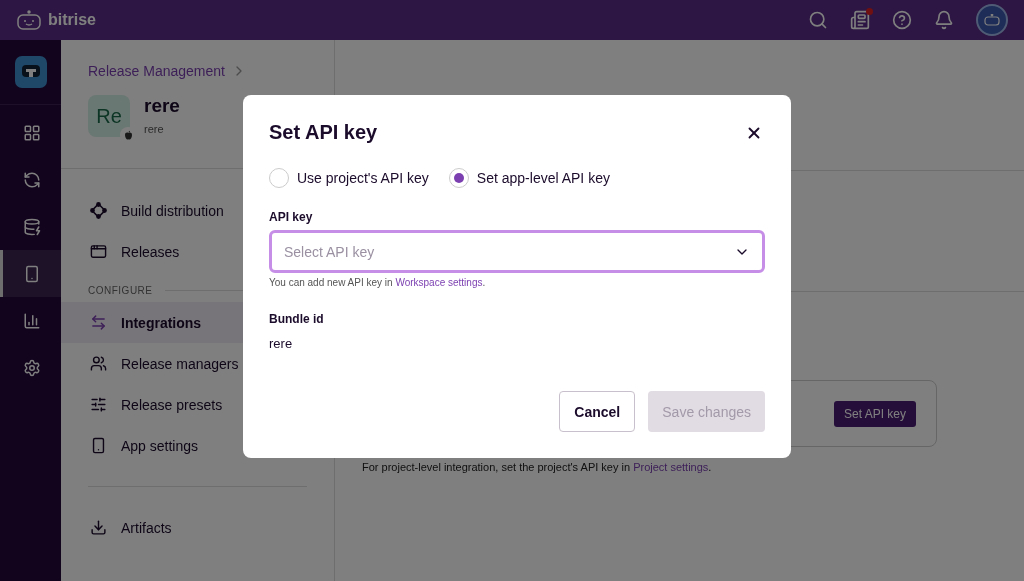 The width and height of the screenshot is (1024, 581). I want to click on diamond-icon, so click(98, 210).